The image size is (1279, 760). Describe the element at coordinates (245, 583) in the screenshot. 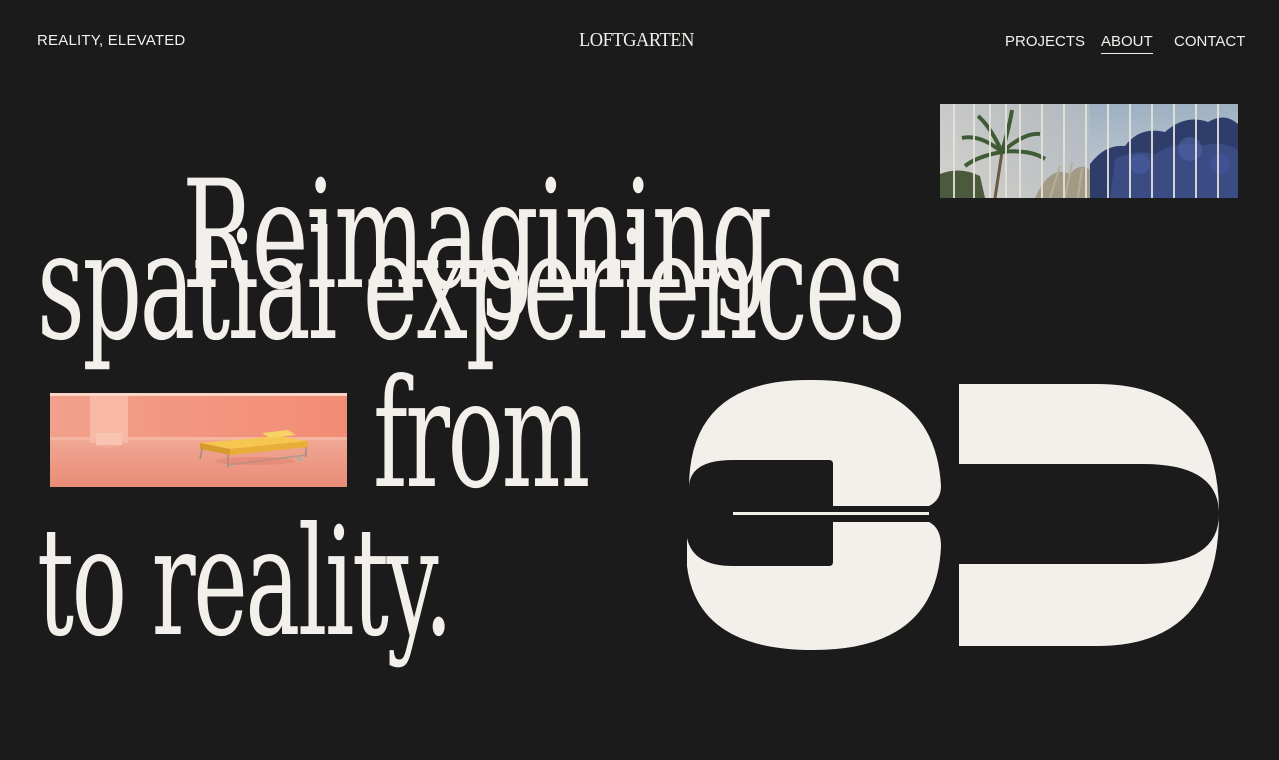

I see `hero-line-4: to reality.` at that location.